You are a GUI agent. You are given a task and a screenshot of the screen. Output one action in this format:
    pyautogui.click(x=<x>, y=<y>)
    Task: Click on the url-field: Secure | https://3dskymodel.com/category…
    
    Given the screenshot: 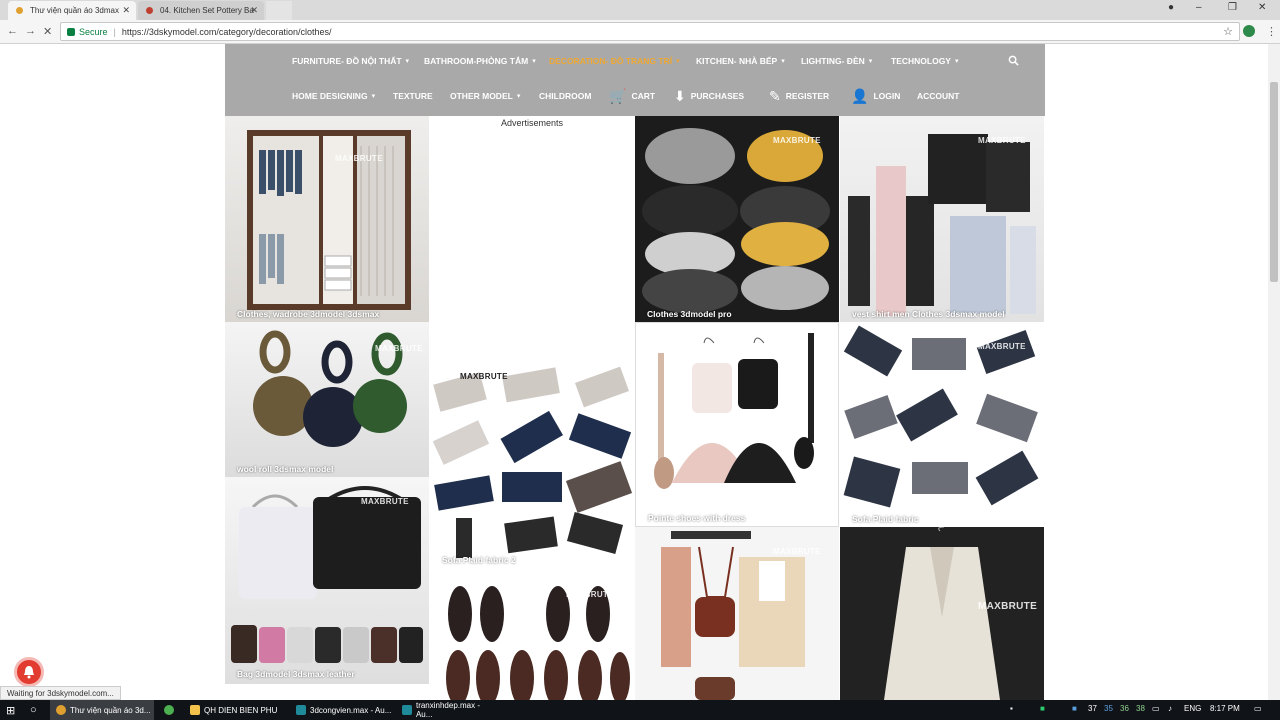 What is the action you would take?
    pyautogui.click(x=650, y=31)
    